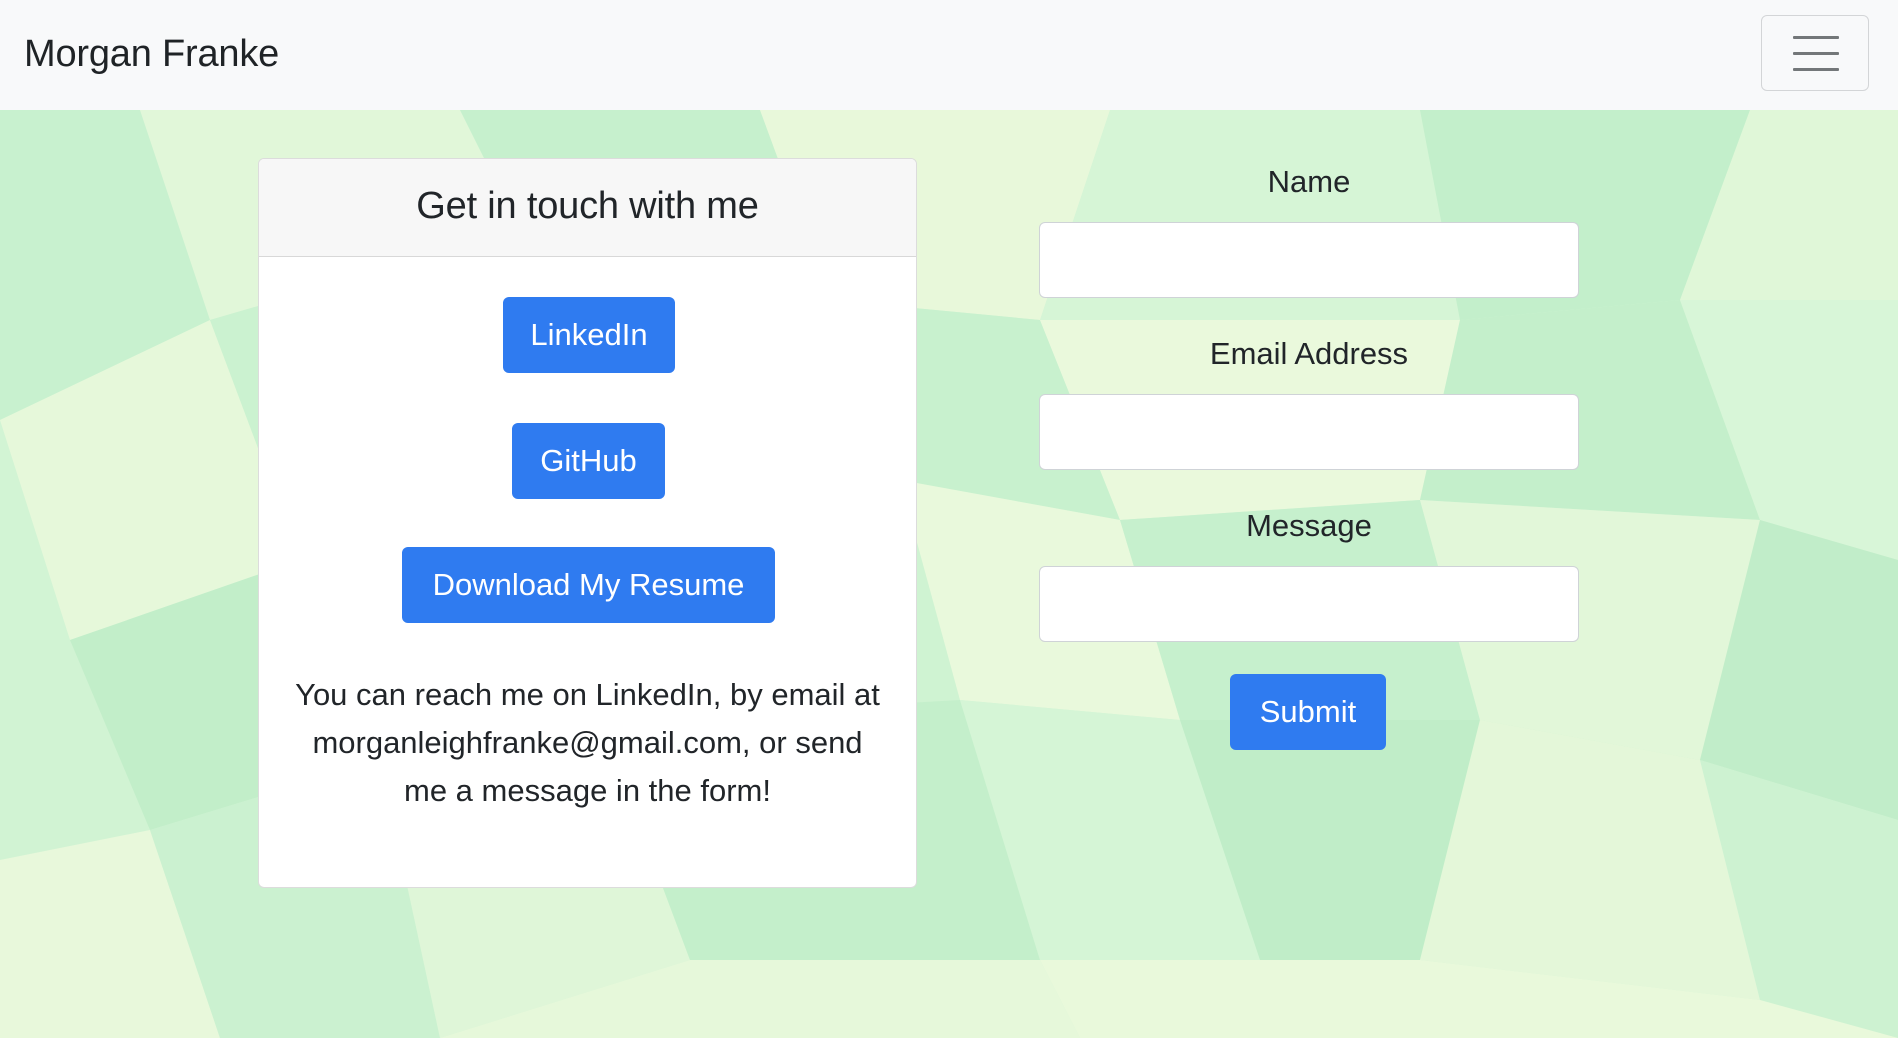 The width and height of the screenshot is (1898, 1038). I want to click on name-input, so click(1309, 260).